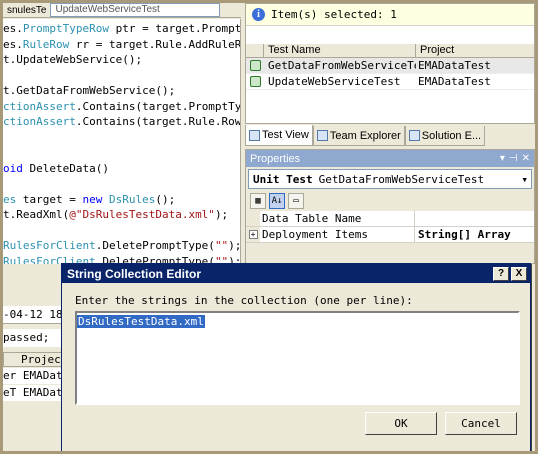 Image resolution: width=538 pixels, height=454 pixels. Describe the element at coordinates (134, 273) in the screenshot. I see `dialog-title: String Collection Editor` at that location.